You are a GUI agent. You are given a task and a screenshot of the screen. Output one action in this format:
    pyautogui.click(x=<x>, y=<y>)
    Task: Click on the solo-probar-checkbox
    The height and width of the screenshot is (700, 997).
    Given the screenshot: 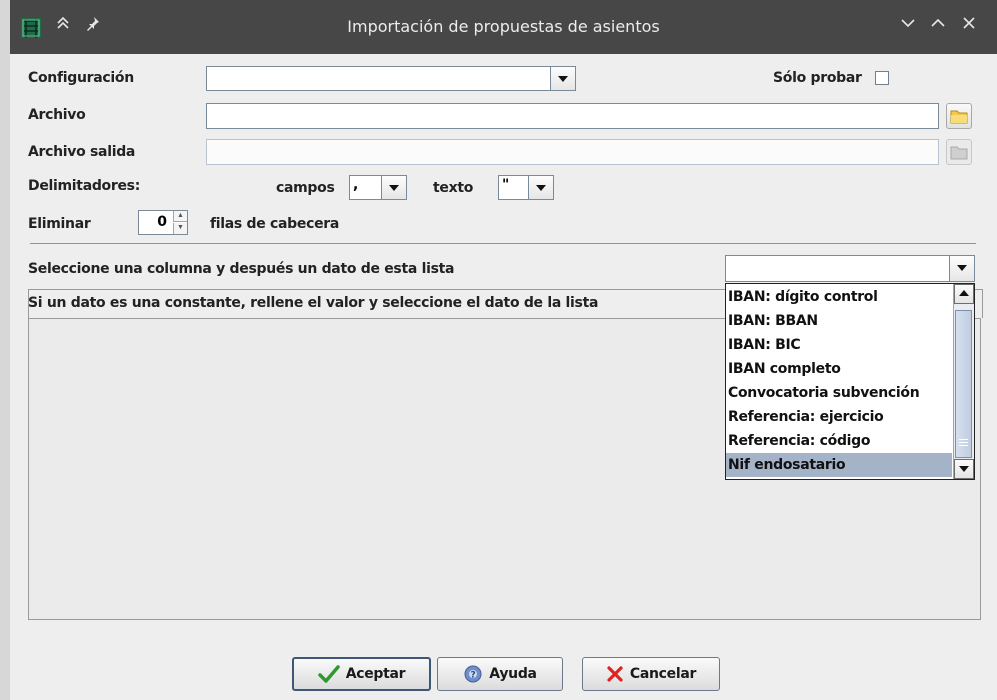 What is the action you would take?
    pyautogui.click(x=882, y=78)
    